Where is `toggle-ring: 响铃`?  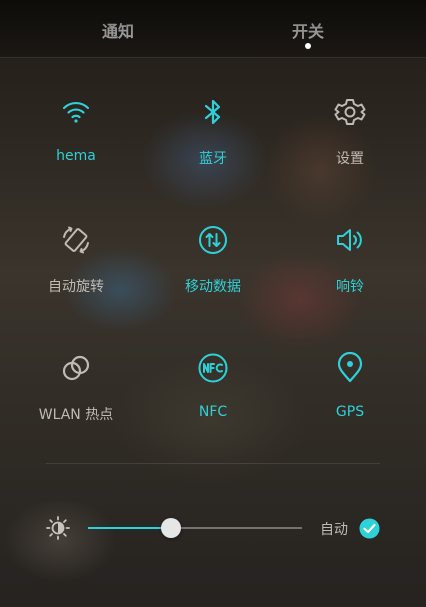
toggle-ring: 响铃 is located at coordinates (350, 274).